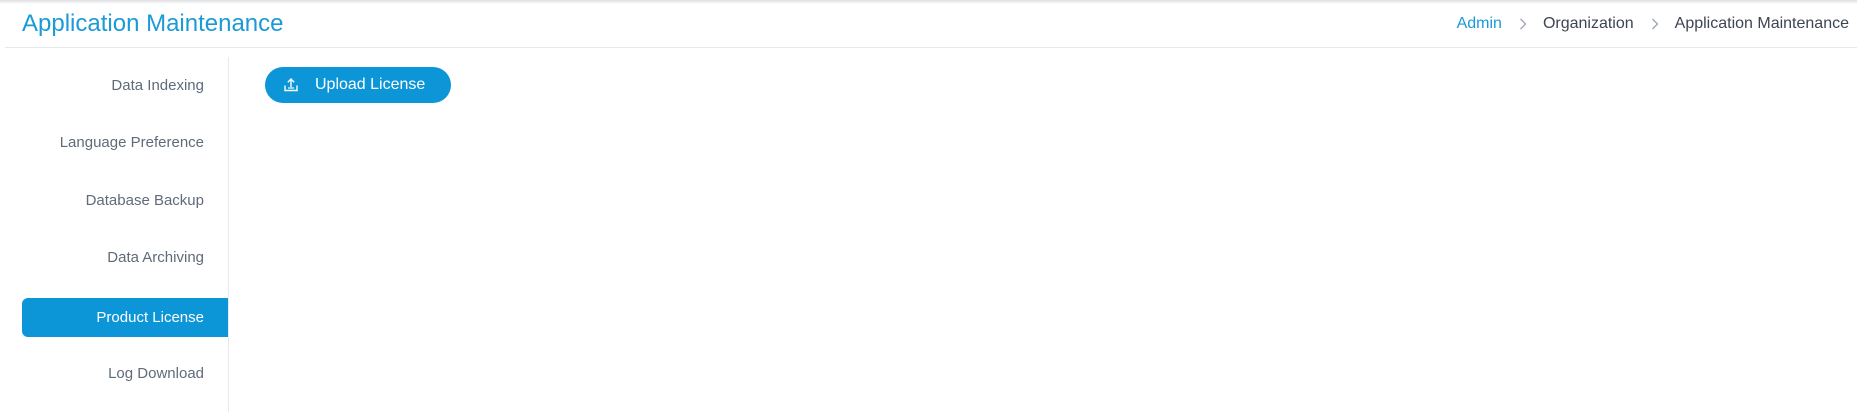  What do you see at coordinates (370, 84) in the screenshot?
I see `upload-license-label: Upload License` at bounding box center [370, 84].